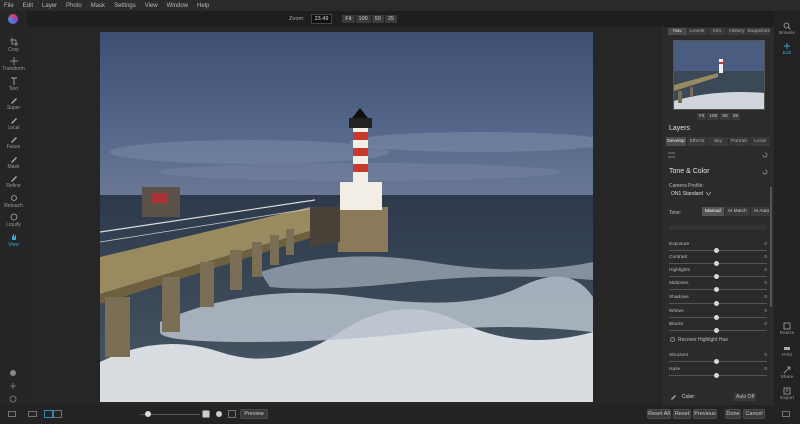 This screenshot has height=424, width=800. Describe the element at coordinates (761, 211) in the screenshot. I see `tone-ai-auto-button: AI Auto` at that location.